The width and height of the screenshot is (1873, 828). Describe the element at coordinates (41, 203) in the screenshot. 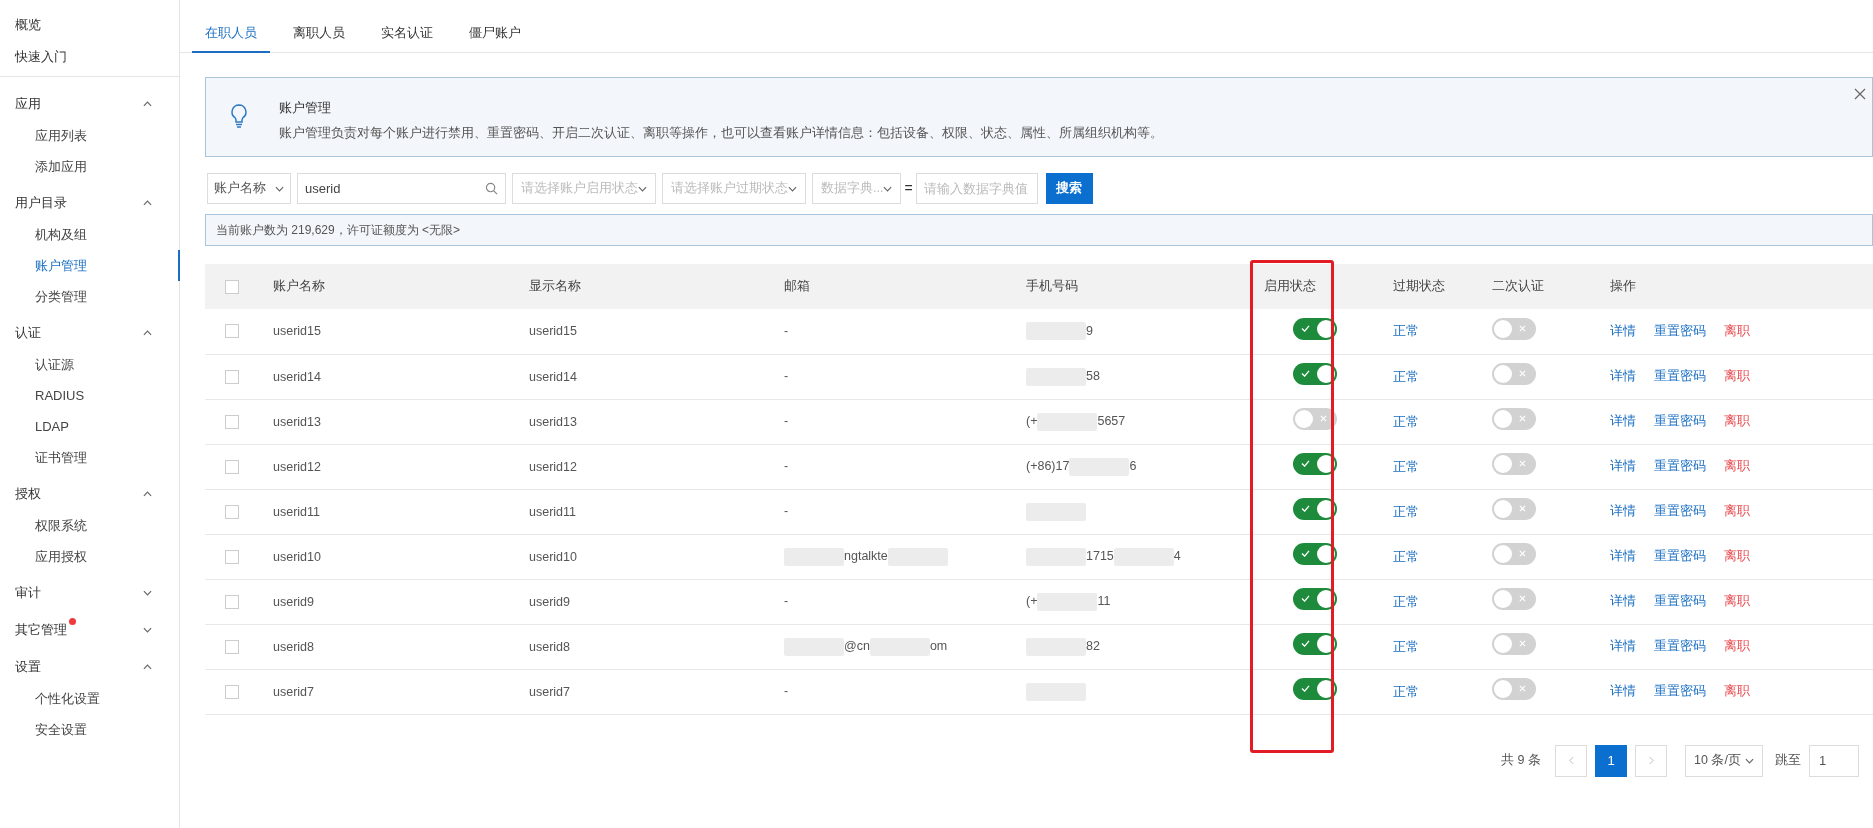

I see `sidebar-group-title: 用户目录` at that location.